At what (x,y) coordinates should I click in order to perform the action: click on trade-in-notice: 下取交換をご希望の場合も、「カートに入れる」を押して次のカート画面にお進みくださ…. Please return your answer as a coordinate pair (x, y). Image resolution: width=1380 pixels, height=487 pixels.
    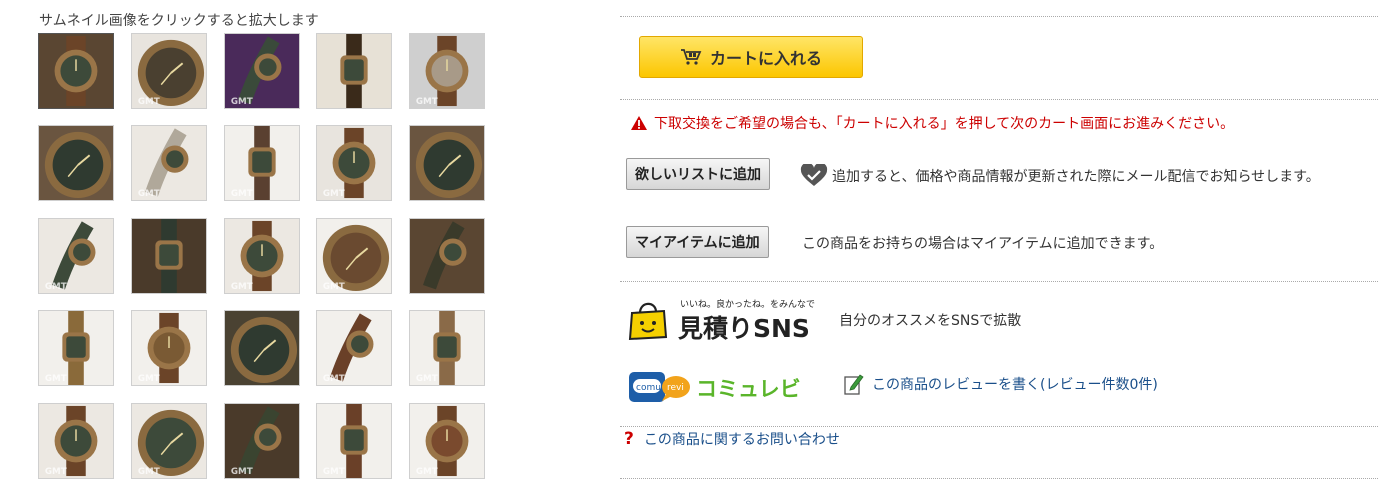
    Looking at the image, I should click on (932, 123).